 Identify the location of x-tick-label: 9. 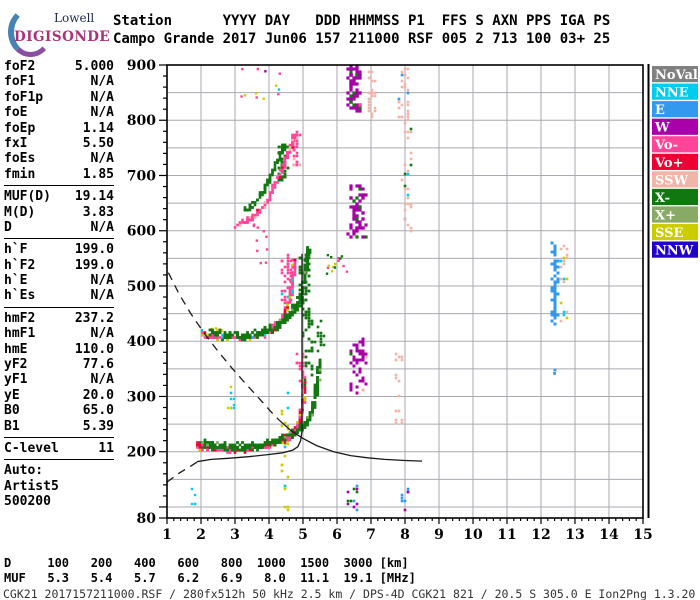
(439, 535).